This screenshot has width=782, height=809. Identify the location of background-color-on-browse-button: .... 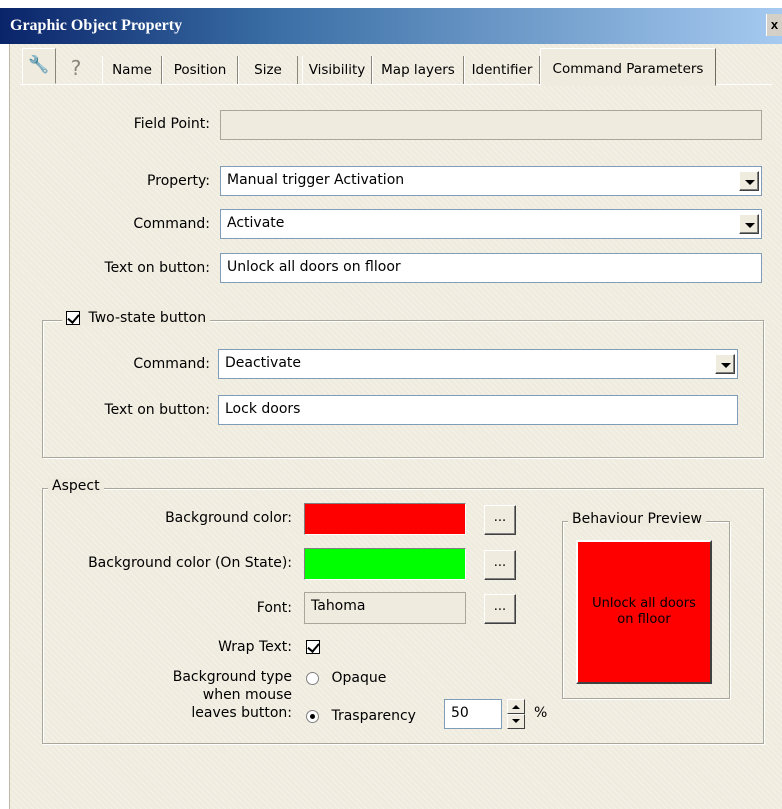
(500, 565).